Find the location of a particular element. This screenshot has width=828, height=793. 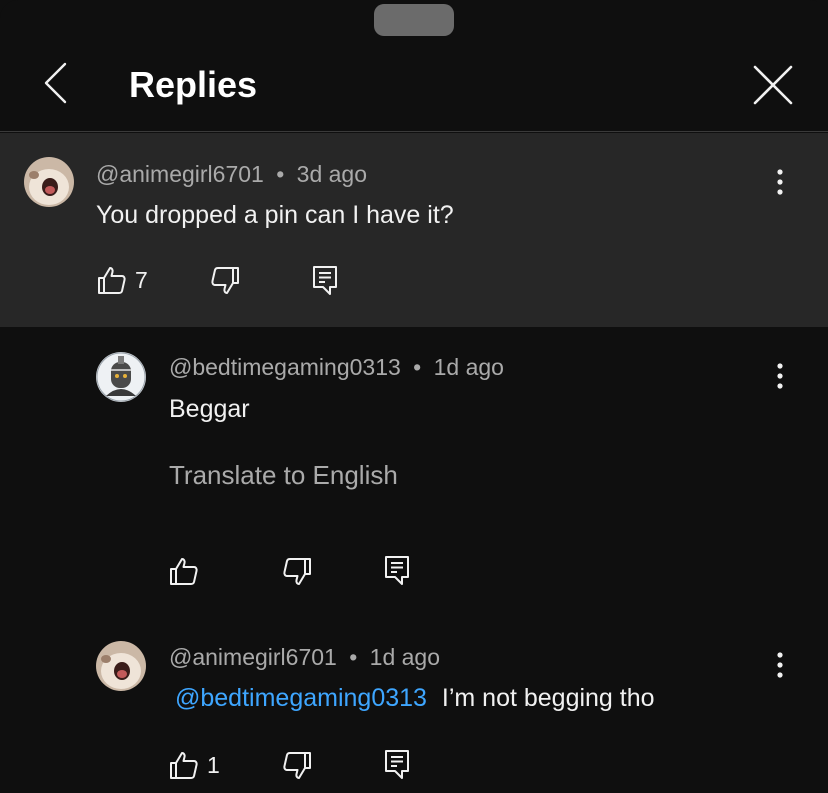

chevron-left-icon is located at coordinates (55, 83).